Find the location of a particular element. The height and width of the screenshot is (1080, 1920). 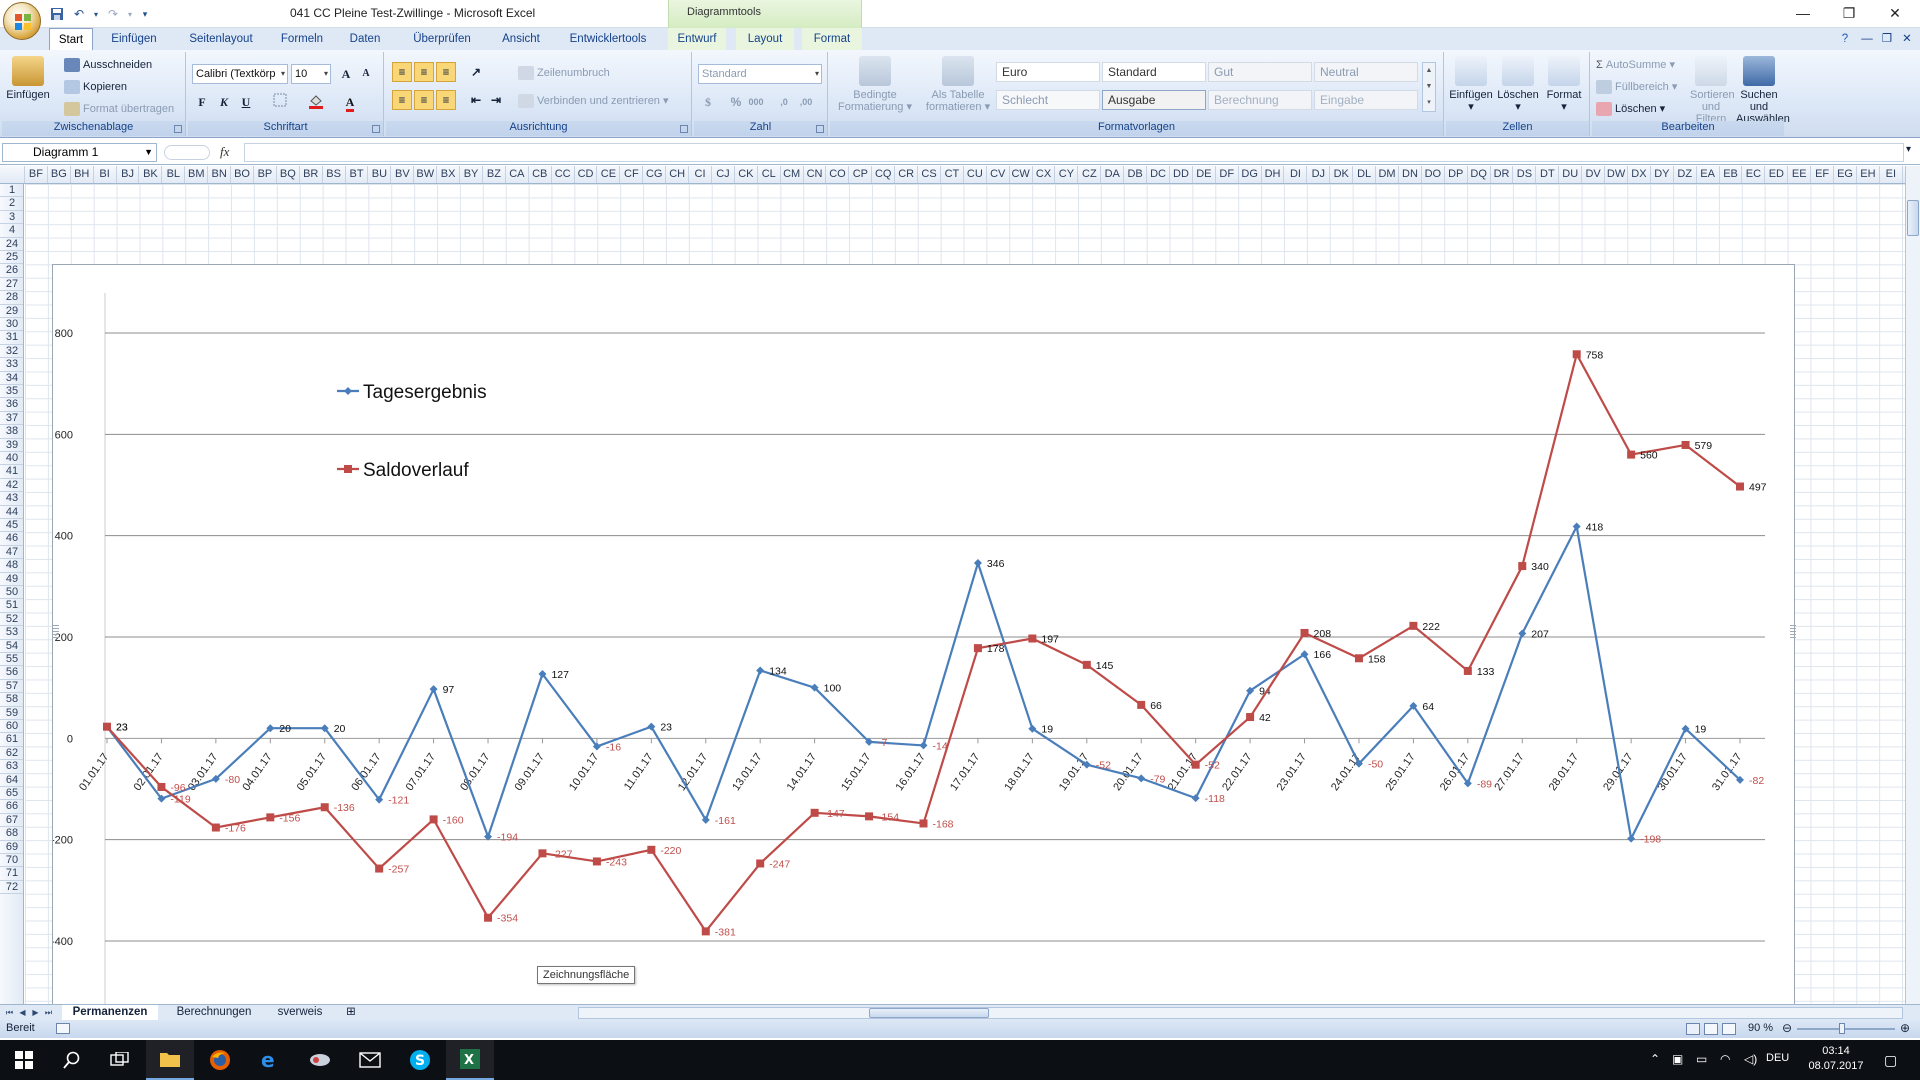

column-header: EI is located at coordinates (1891, 174).